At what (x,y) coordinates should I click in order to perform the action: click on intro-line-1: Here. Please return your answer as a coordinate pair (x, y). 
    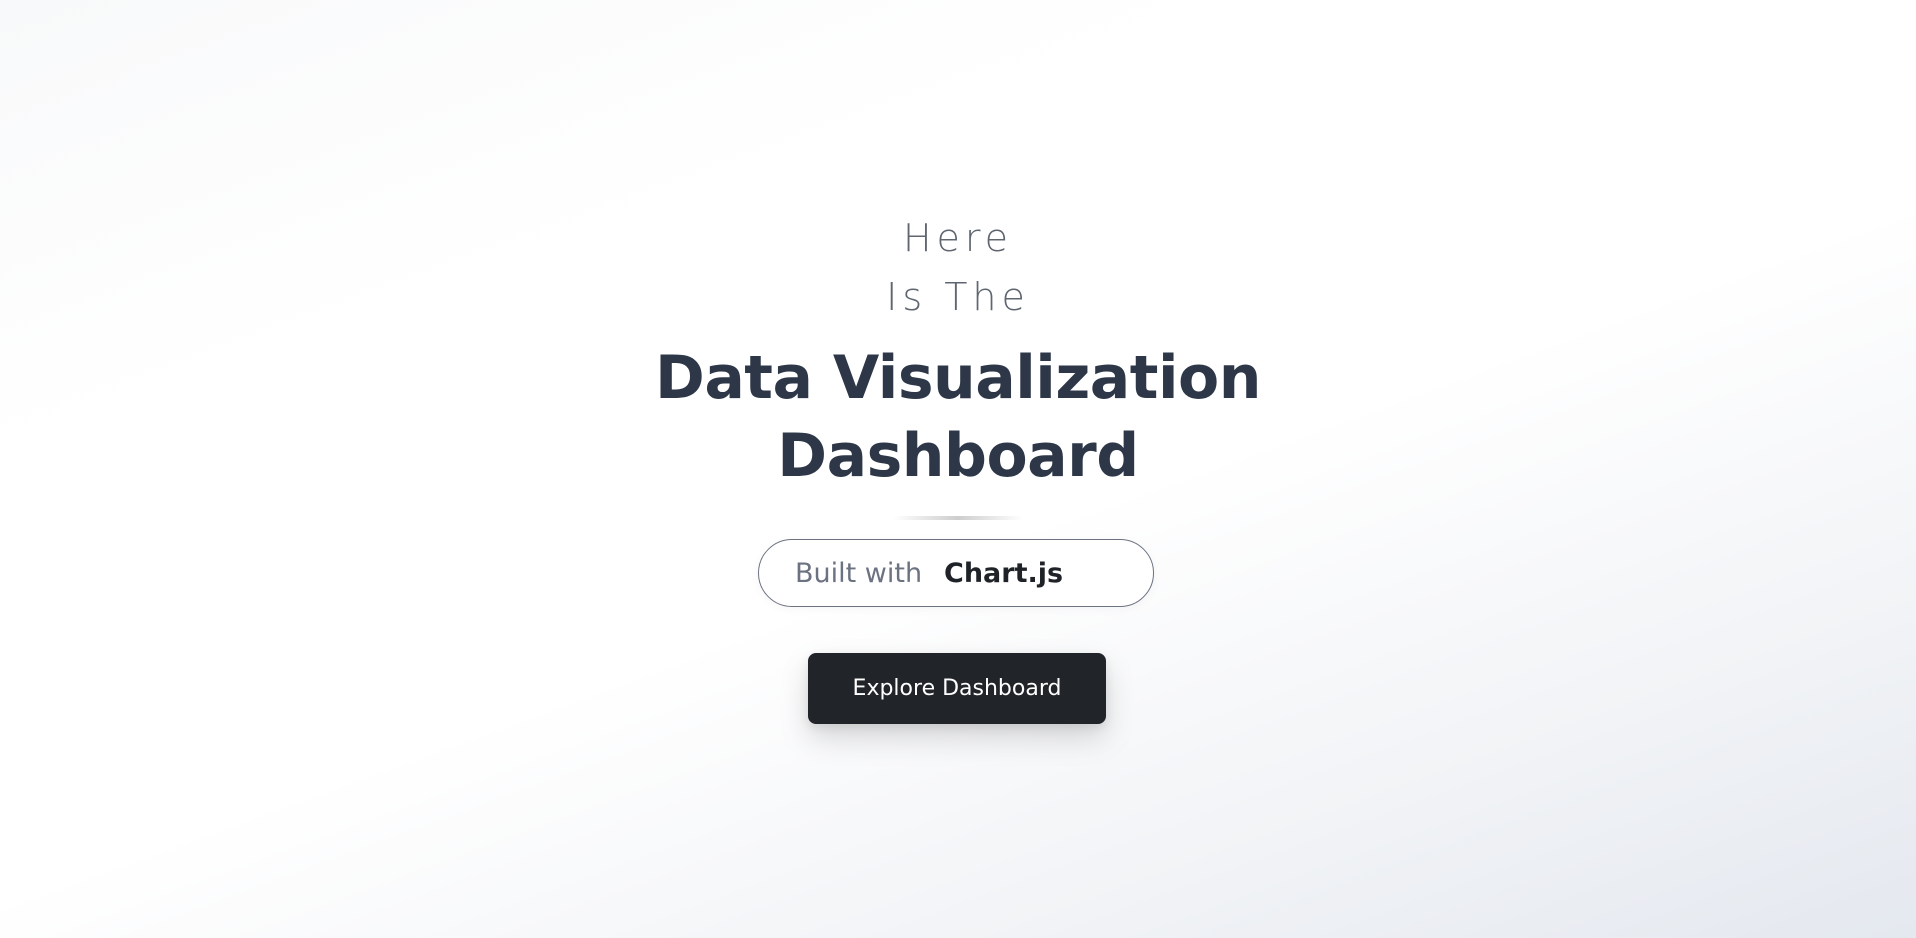
    Looking at the image, I should click on (958, 238).